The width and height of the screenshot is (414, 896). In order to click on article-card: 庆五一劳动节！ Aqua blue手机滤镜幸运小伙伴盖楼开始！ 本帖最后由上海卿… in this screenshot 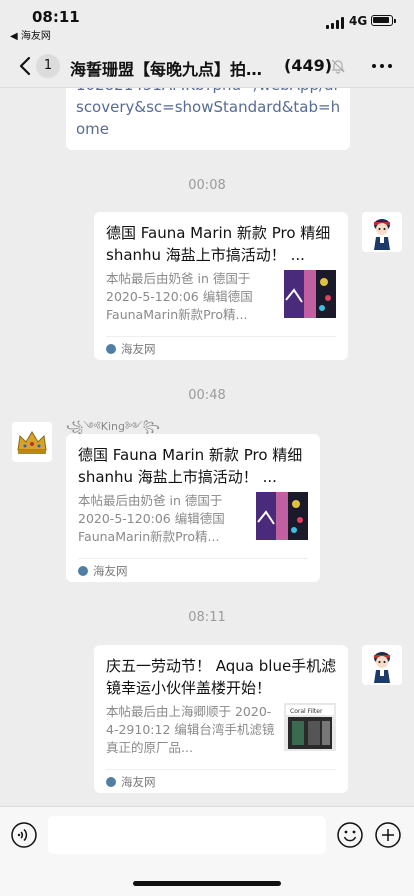, I will do `click(221, 719)`.